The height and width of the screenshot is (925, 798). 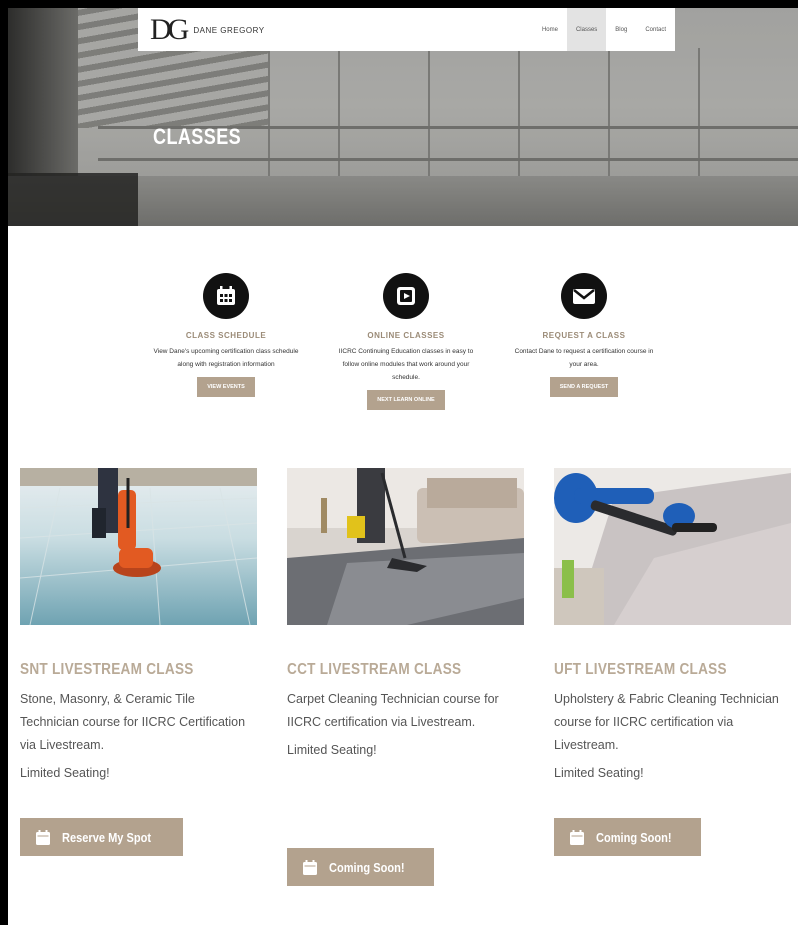 I want to click on play-icon, so click(x=406, y=296).